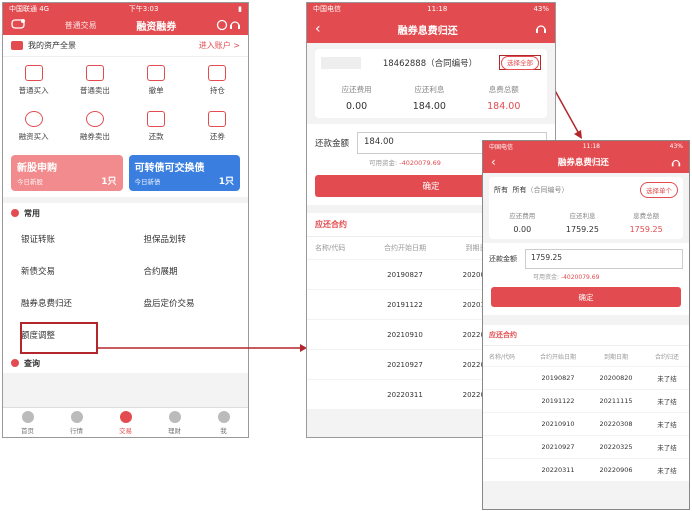 This screenshot has height=511, width=692. Describe the element at coordinates (430, 63) in the screenshot. I see `contract-number: 18462888（合同编号）` at that location.